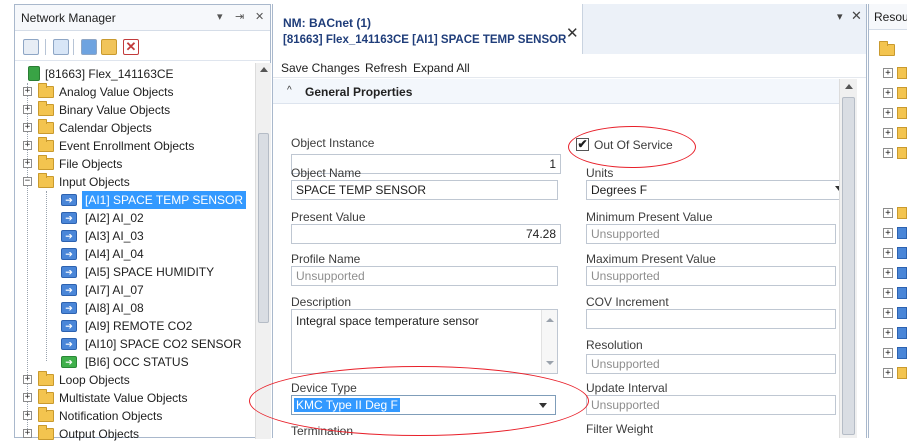  What do you see at coordinates (387, 321) in the screenshot?
I see `description-value: Integral space temperature sensor` at bounding box center [387, 321].